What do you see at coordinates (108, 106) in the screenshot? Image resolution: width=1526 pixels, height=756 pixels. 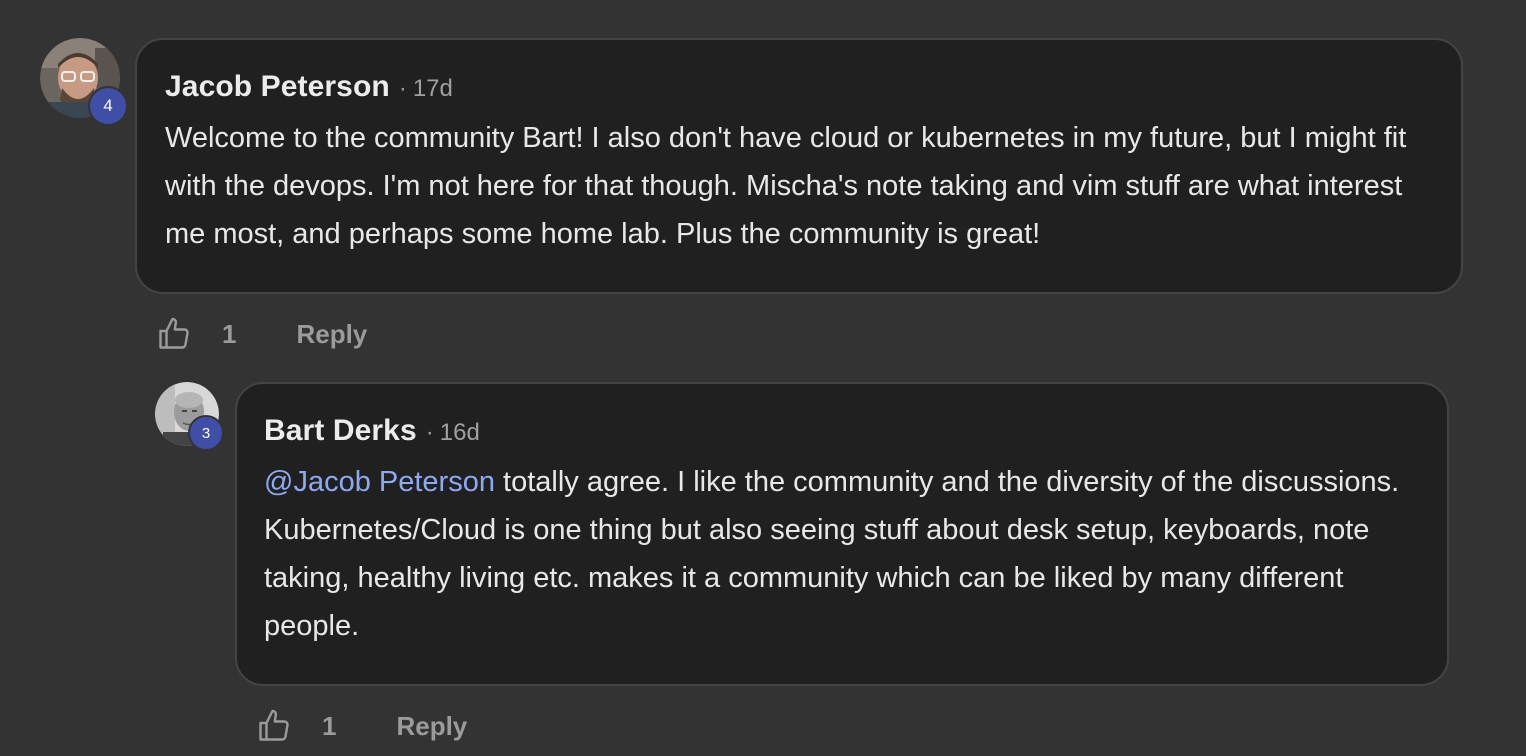 I see `level-badge: 4` at bounding box center [108, 106].